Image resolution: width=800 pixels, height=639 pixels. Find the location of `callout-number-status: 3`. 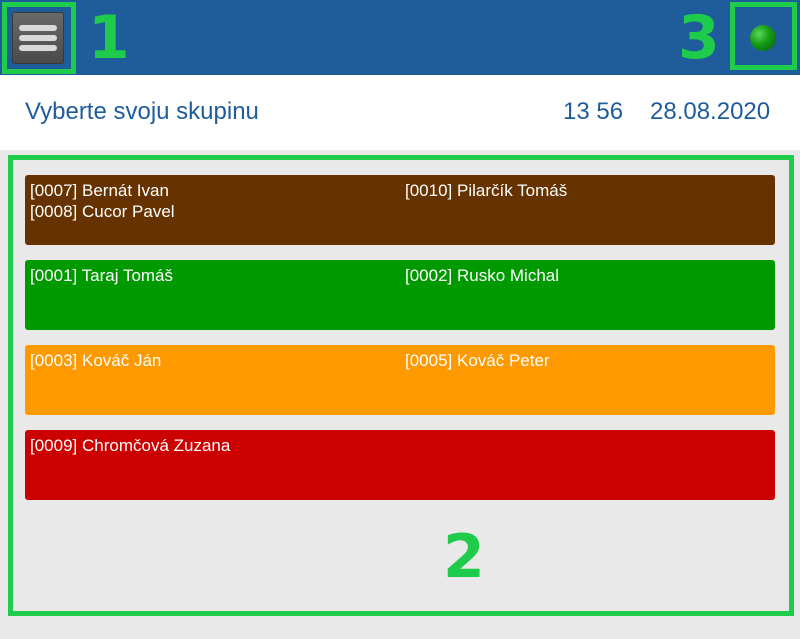

callout-number-status: 3 is located at coordinates (699, 38).